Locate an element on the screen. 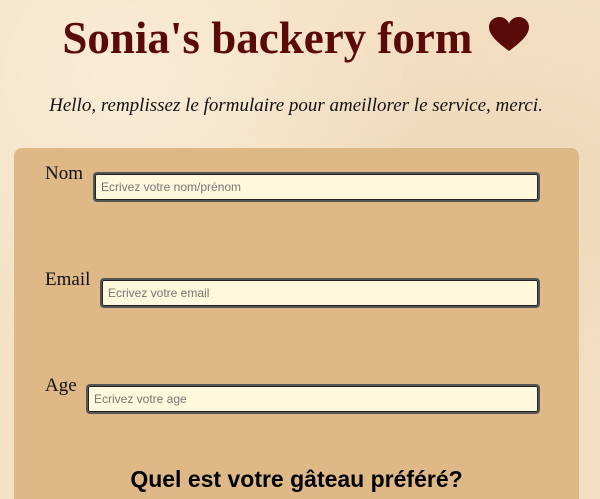  page-title: Sonia's backery form is located at coordinates (296, 38).